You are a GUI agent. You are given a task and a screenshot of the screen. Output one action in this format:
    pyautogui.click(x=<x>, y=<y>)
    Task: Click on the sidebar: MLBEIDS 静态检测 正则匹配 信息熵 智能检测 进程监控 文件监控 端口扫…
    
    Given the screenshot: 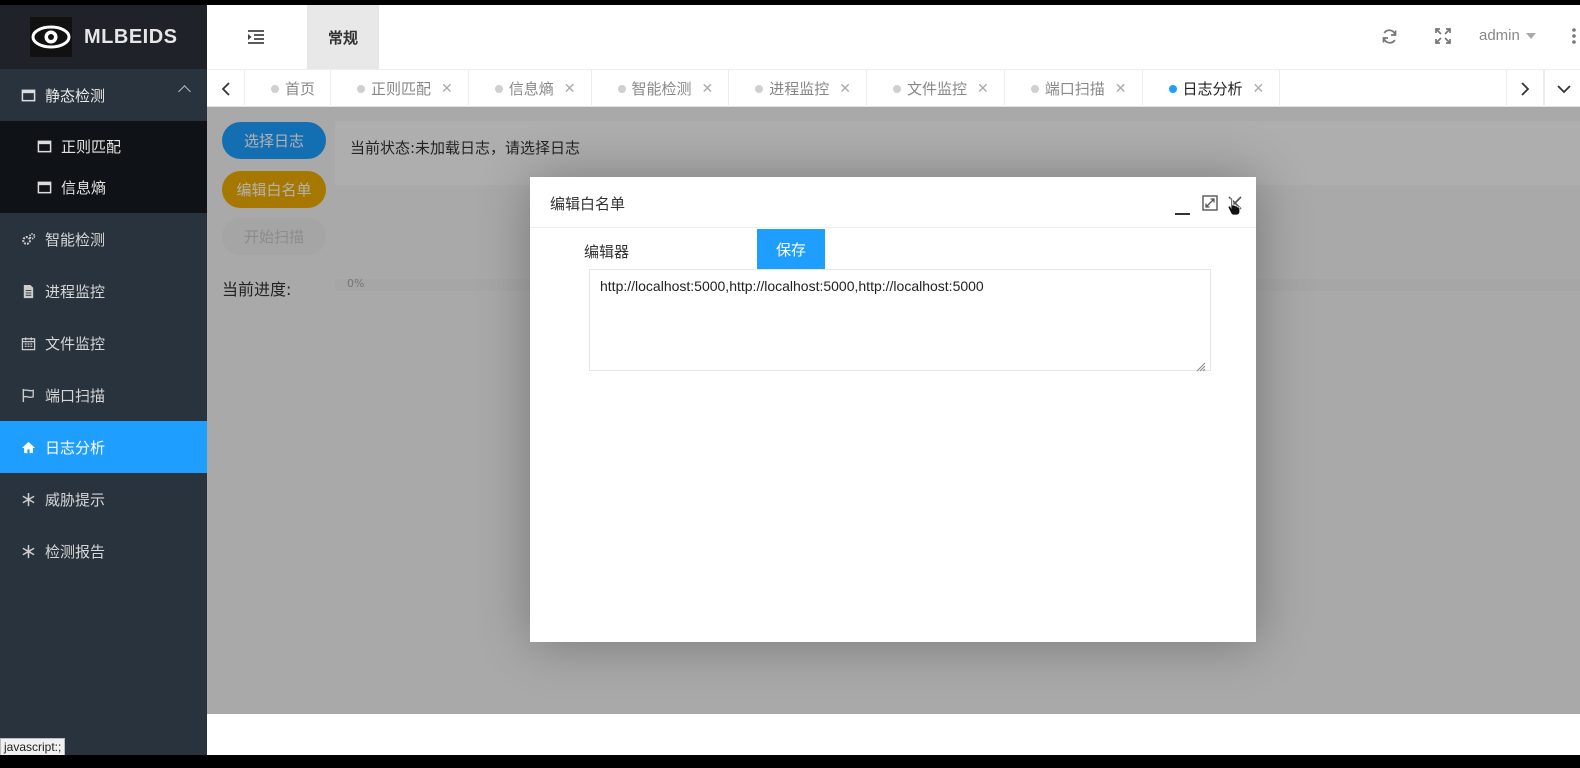 What is the action you would take?
    pyautogui.click(x=103, y=380)
    